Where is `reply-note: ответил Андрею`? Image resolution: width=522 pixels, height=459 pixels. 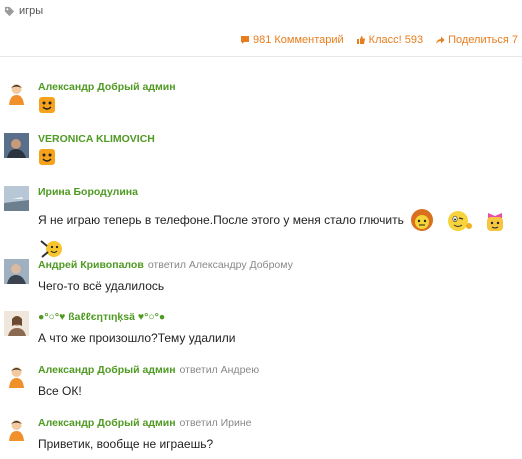
reply-note: ответил Андрею is located at coordinates (220, 370).